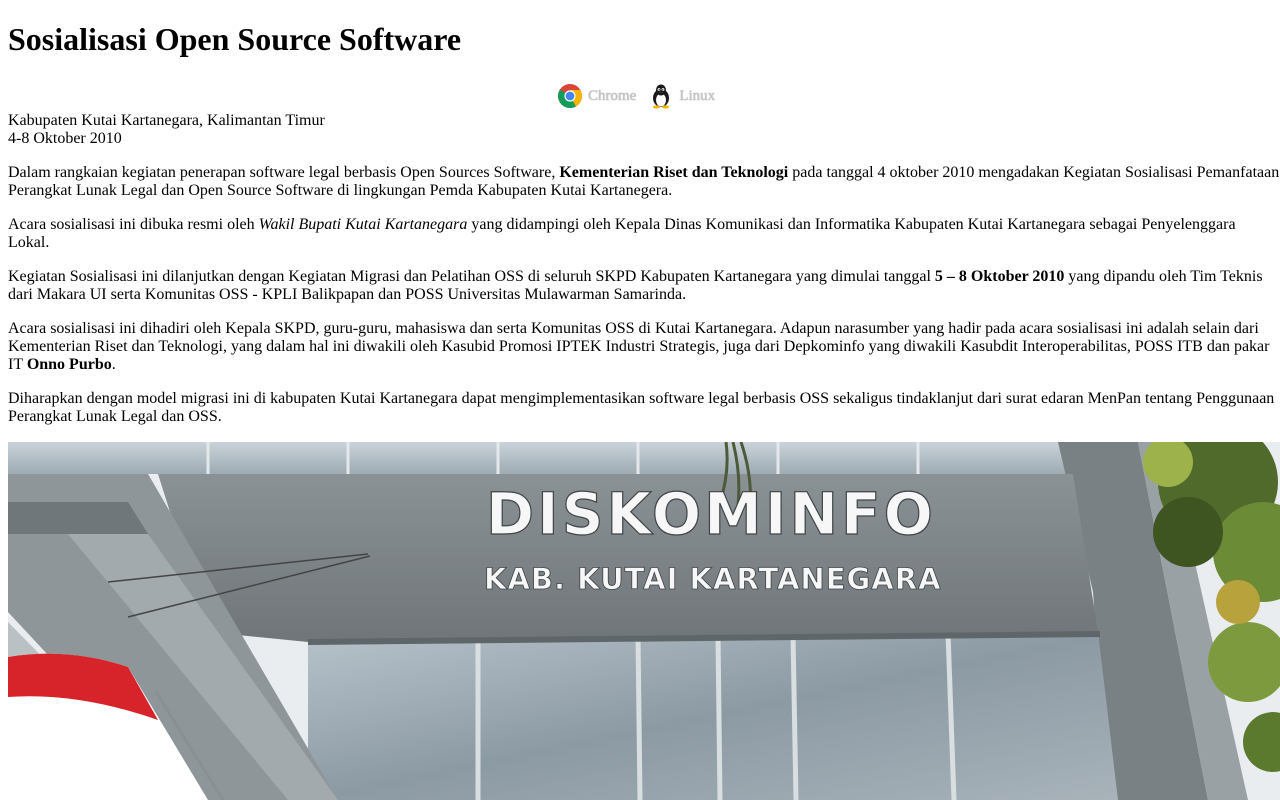 The width and height of the screenshot is (1280, 800). What do you see at coordinates (113, 364) in the screenshot?
I see `paragraph-4-text-end: .` at bounding box center [113, 364].